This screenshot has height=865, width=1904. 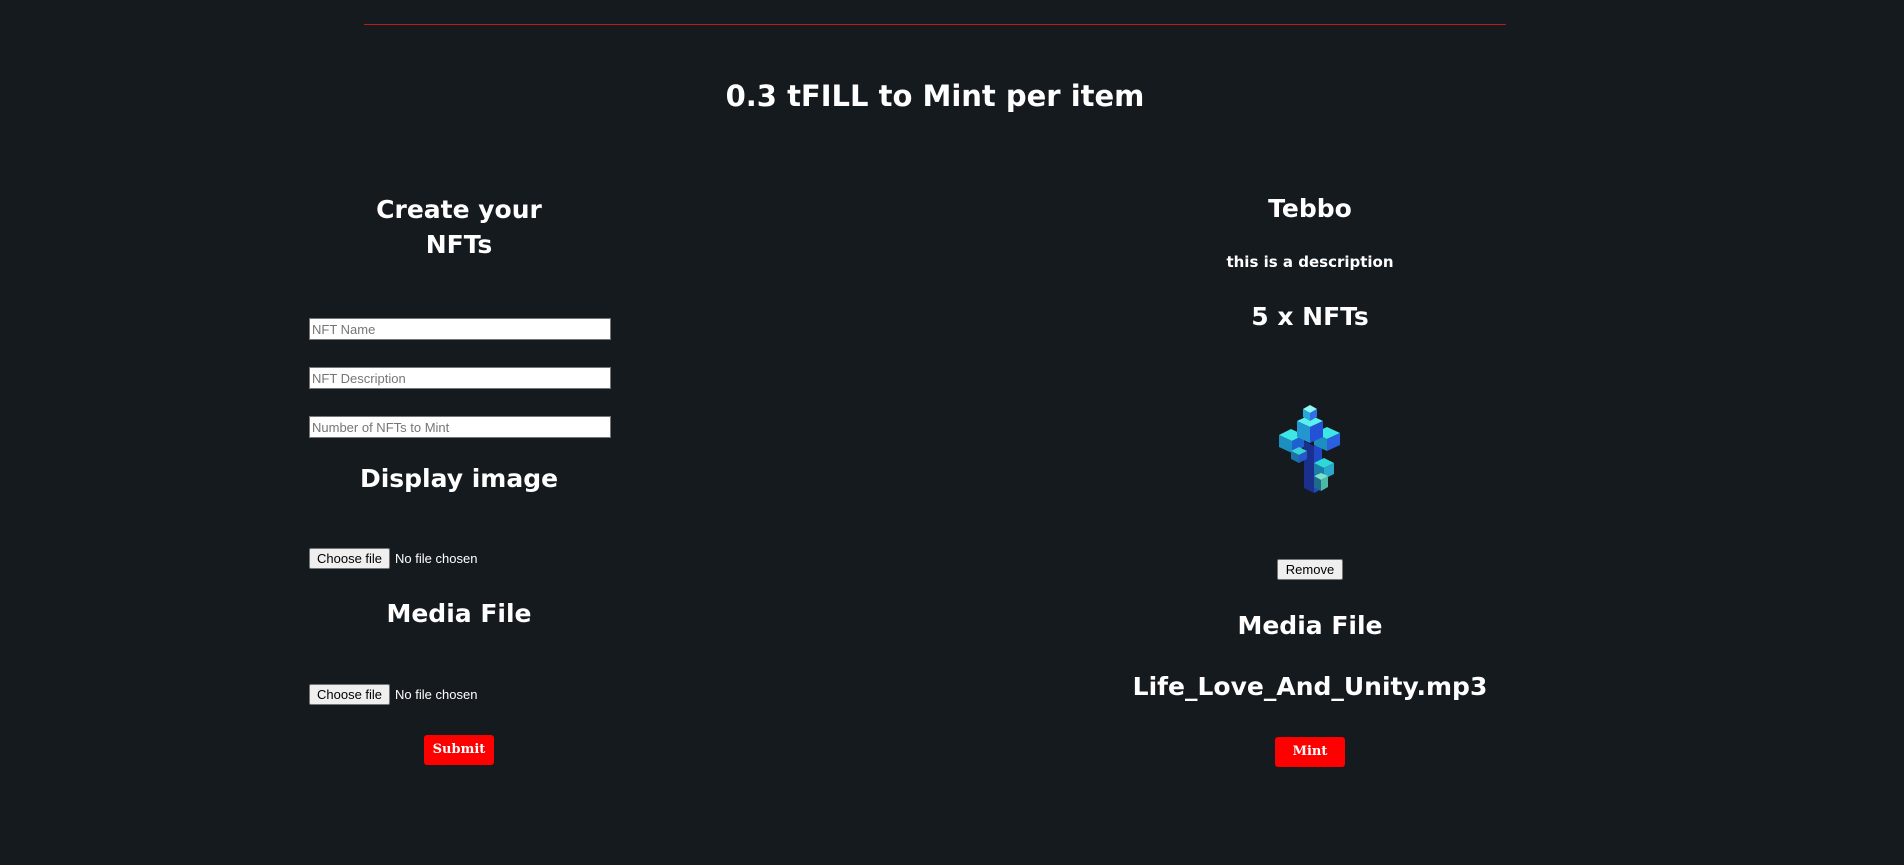 What do you see at coordinates (935, 96) in the screenshot?
I see `price-title: 0.3 tFILL to Mint per item` at bounding box center [935, 96].